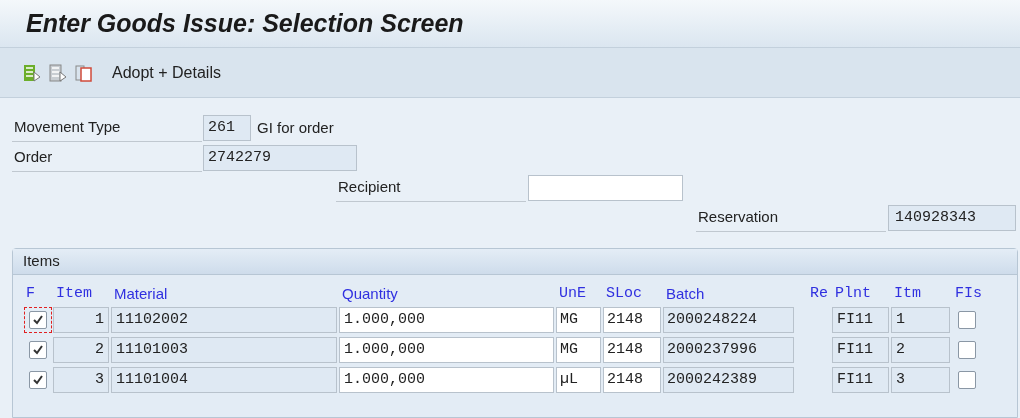 The image size is (1020, 418). What do you see at coordinates (605, 188) in the screenshot?
I see `recipient-field` at bounding box center [605, 188].